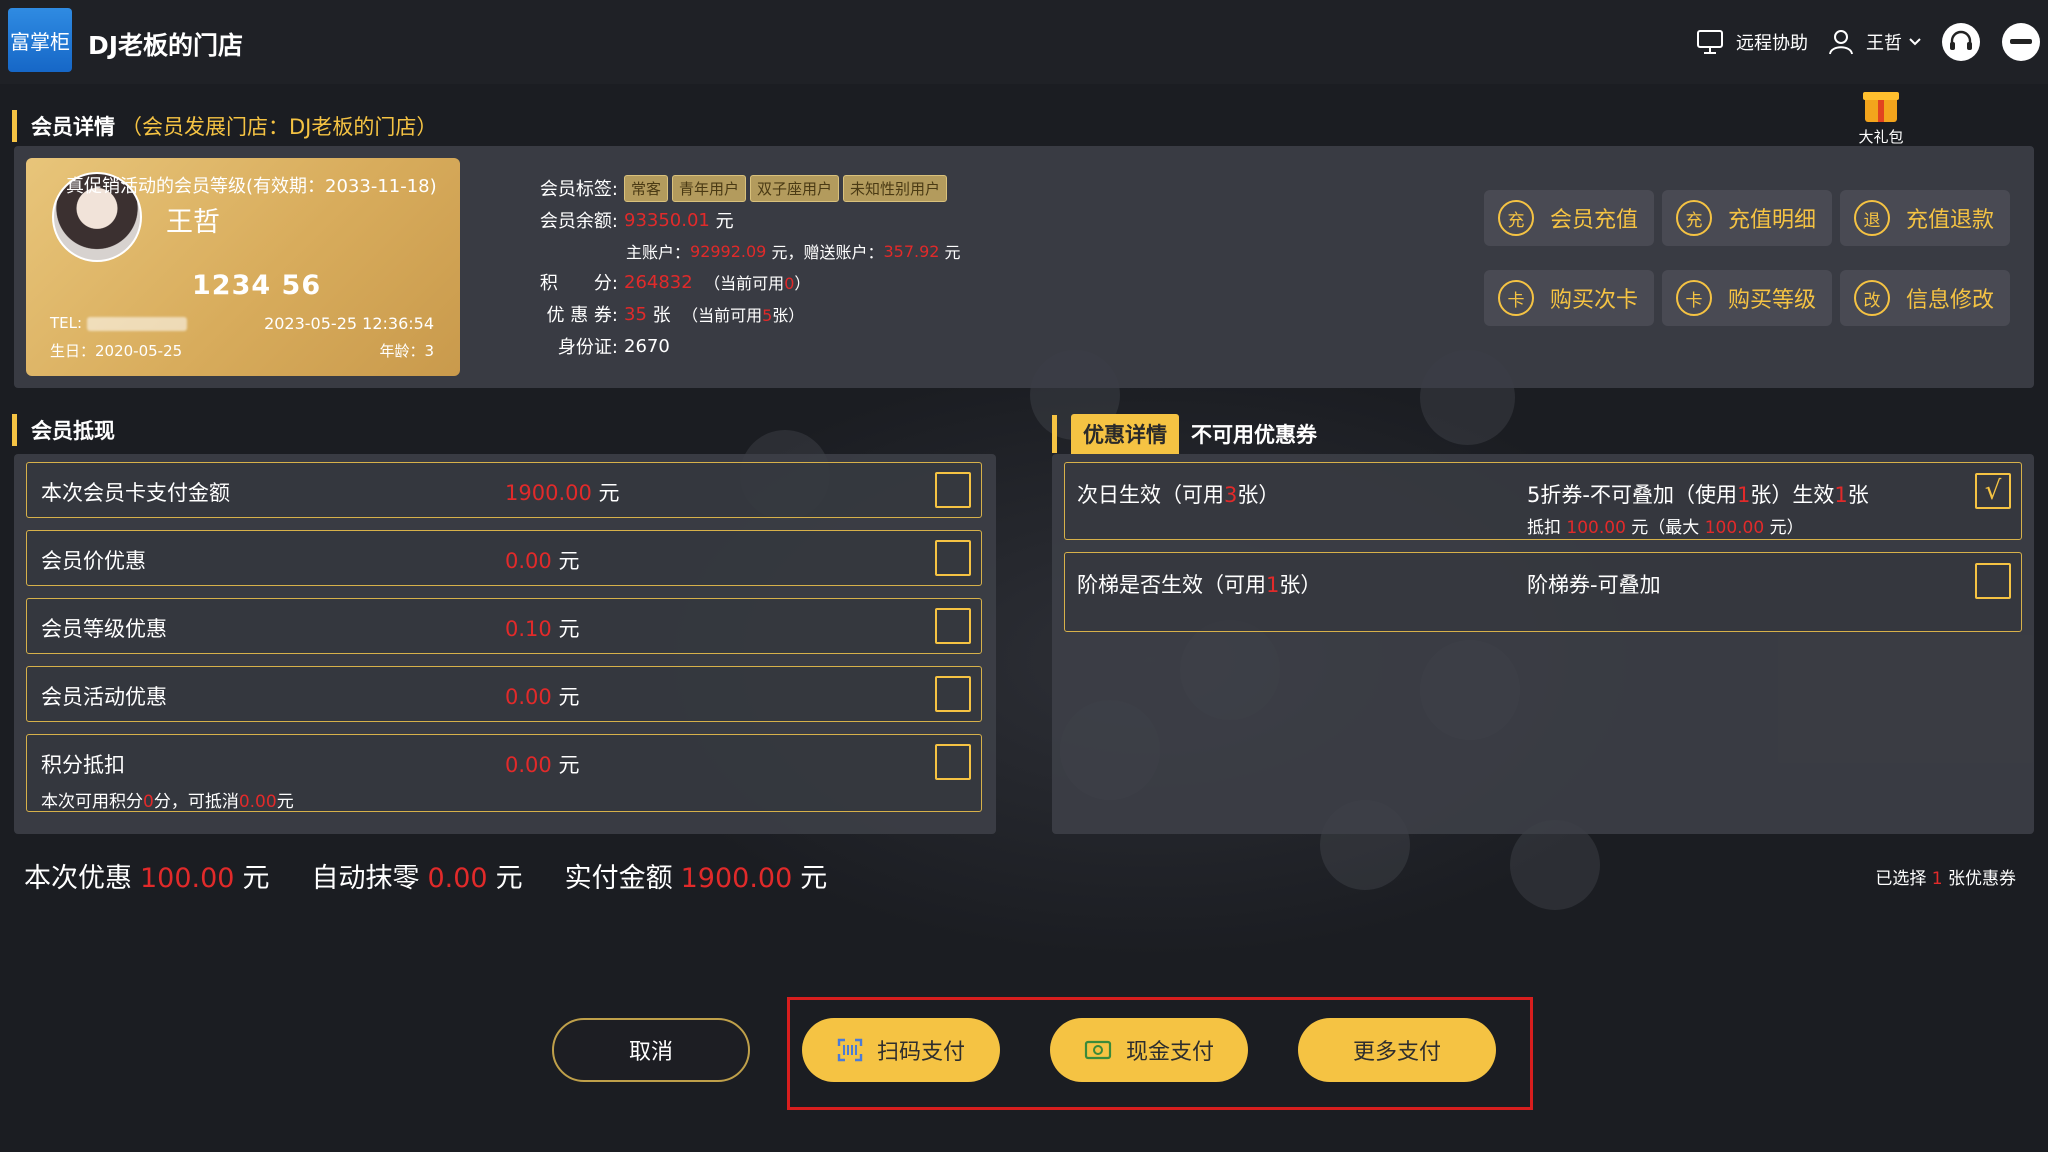 The width and height of the screenshot is (2048, 1152). I want to click on member-actions: 充会员充值 充充值明细 退充值退款 卡购买次卡 卡购买等级 改信息修改, so click(1749, 258).